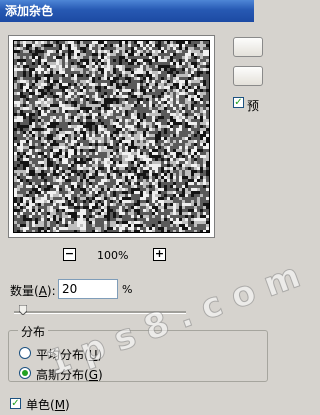 This screenshot has width=320, height=415. What do you see at coordinates (69, 254) in the screenshot?
I see `zoom-out-button: −` at bounding box center [69, 254].